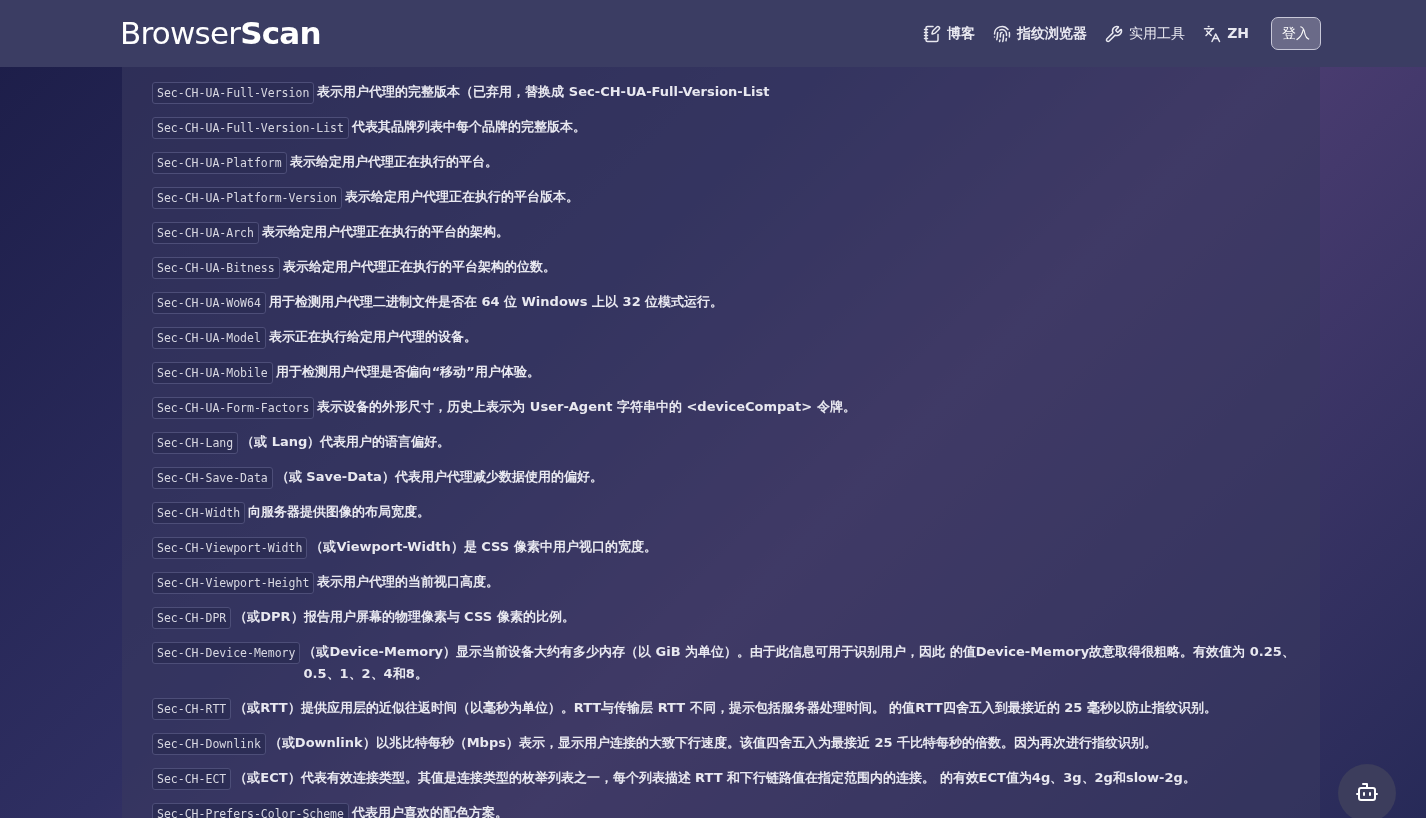  I want to click on header-description: （或RTT）提供应用层的近似往返时间（以毫秒为单位）。RTT与传输层 RTT 不同，提示包括服务器处理时间。 的值RTT四舍五入到最接近的 25 毫秒以防止指纹识别。, so click(725, 708).